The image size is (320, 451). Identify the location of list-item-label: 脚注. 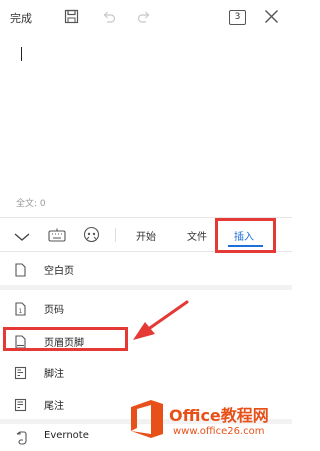
(54, 374).